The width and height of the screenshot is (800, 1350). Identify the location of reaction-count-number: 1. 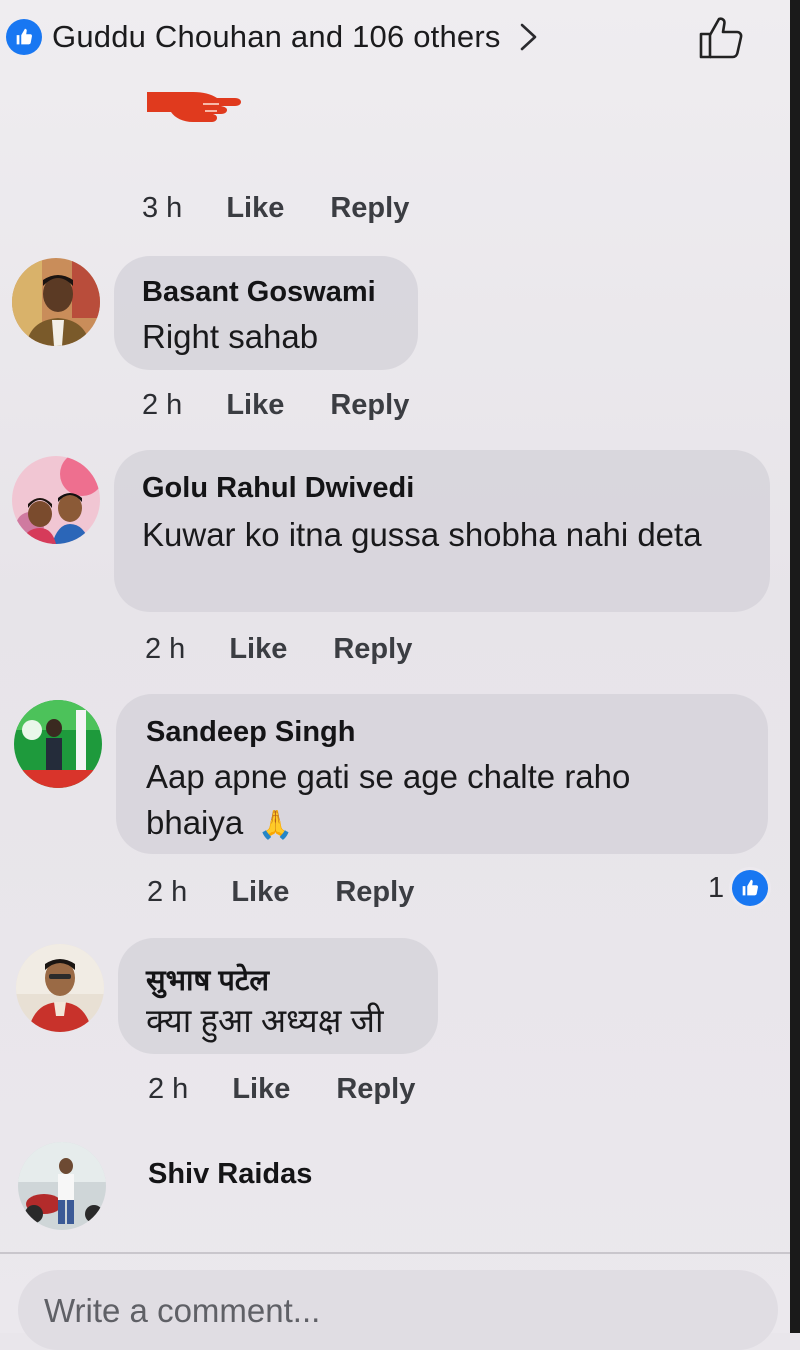
(716, 887).